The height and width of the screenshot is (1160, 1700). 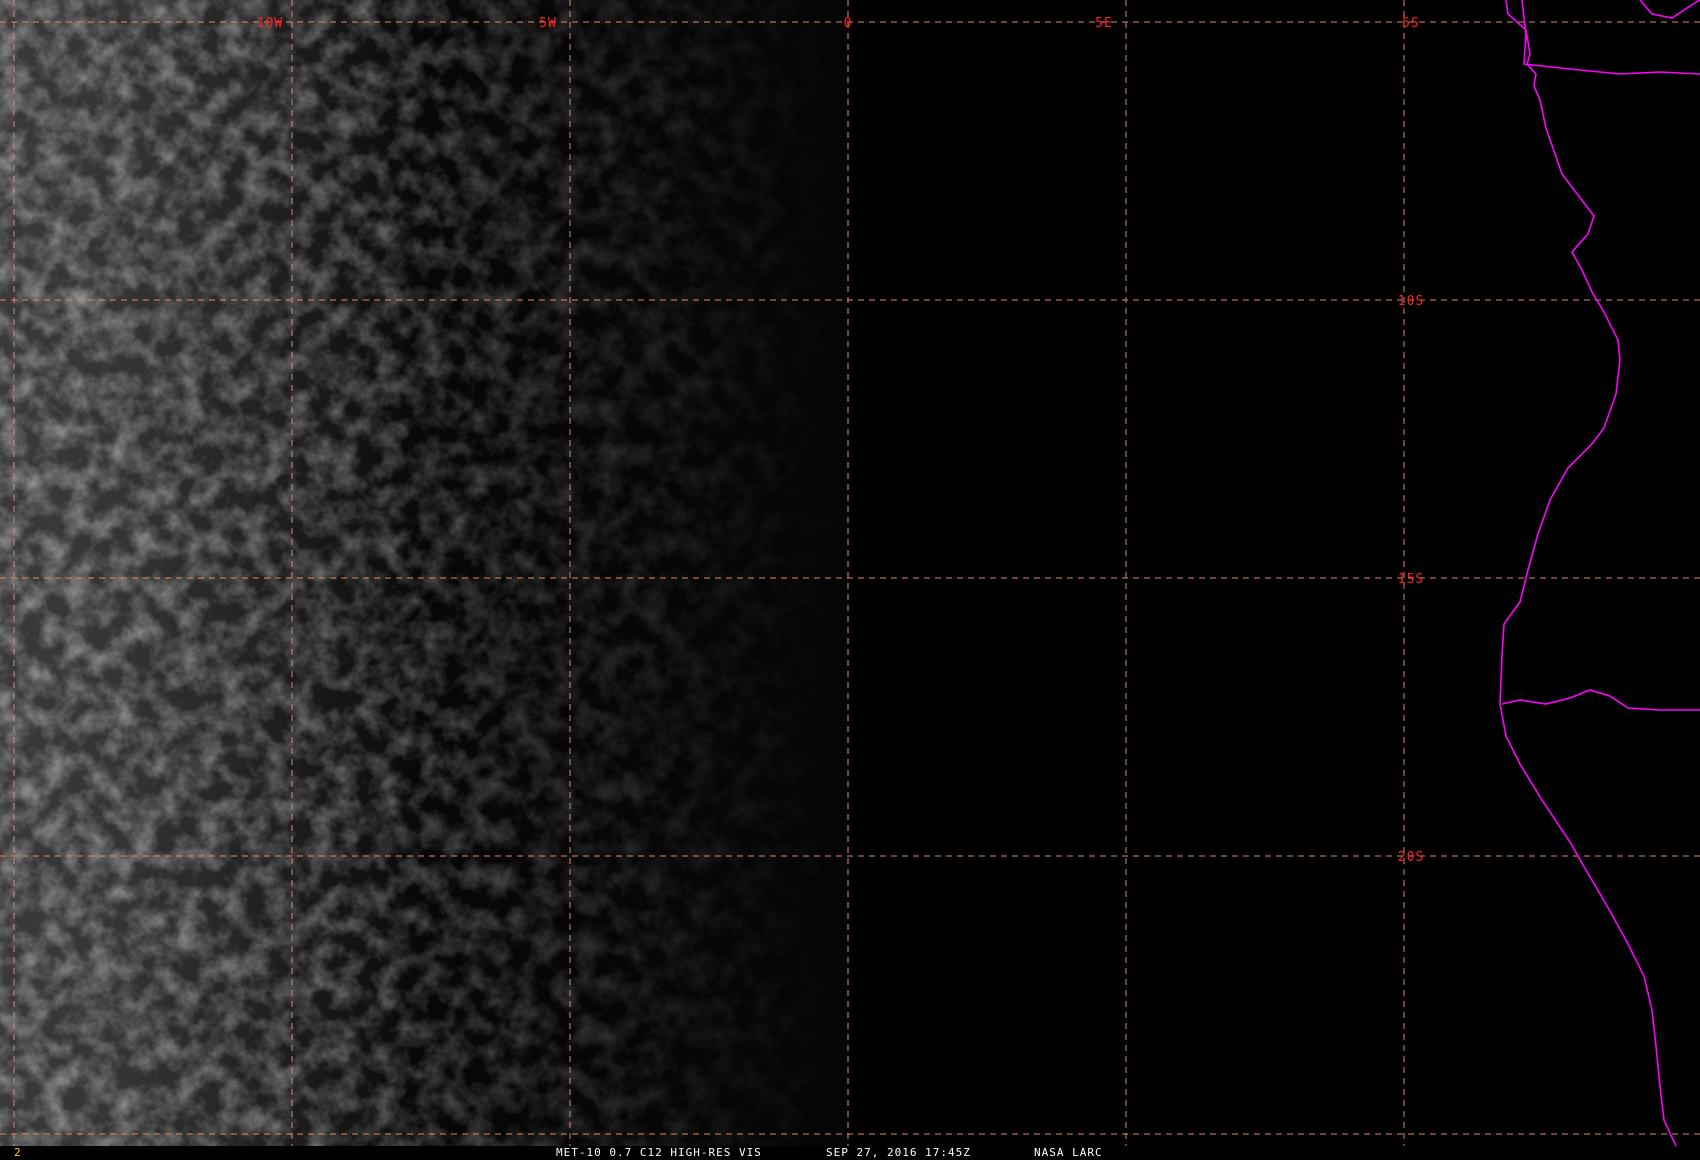 What do you see at coordinates (1411, 23) in the screenshot?
I see `latitude-label: 5S` at bounding box center [1411, 23].